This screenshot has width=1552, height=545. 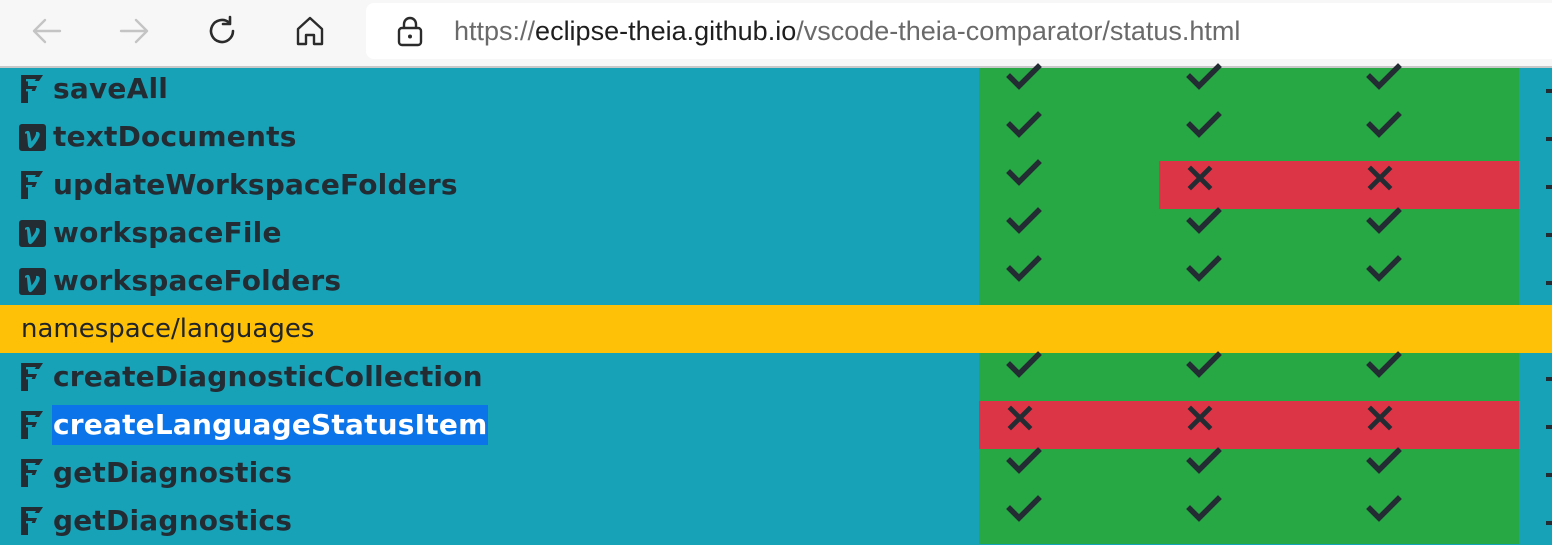 I want to click on home-icon, so click(x=310, y=31).